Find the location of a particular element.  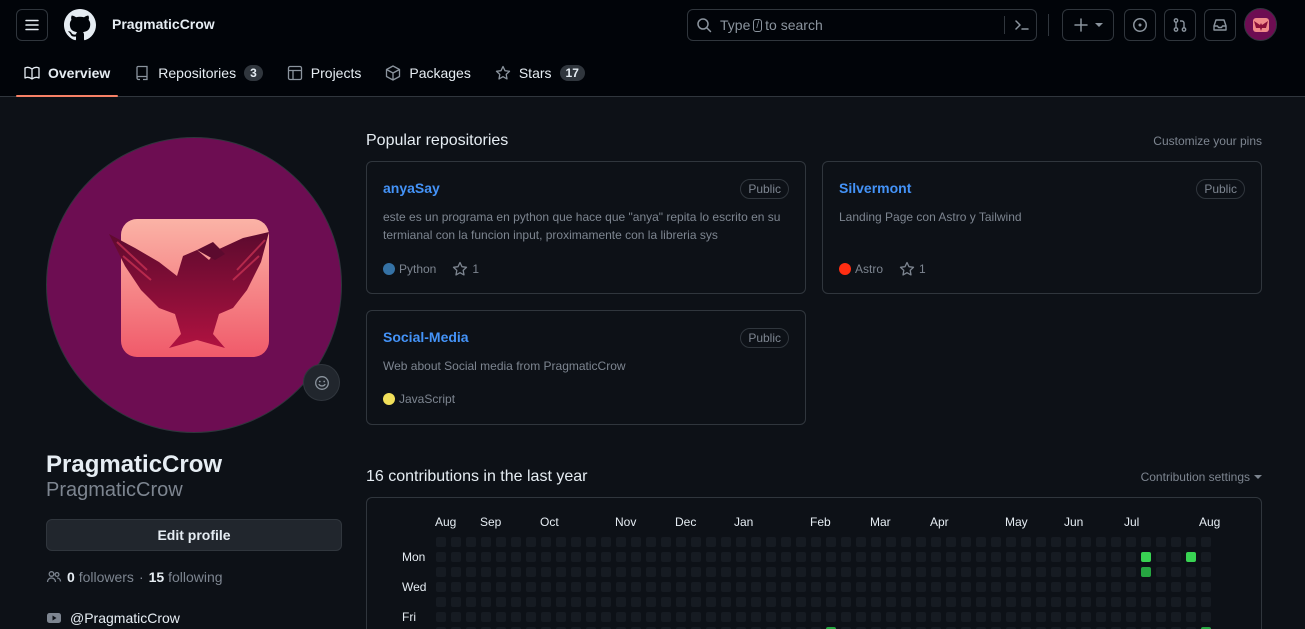

tab-projects: Projects is located at coordinates (324, 73).